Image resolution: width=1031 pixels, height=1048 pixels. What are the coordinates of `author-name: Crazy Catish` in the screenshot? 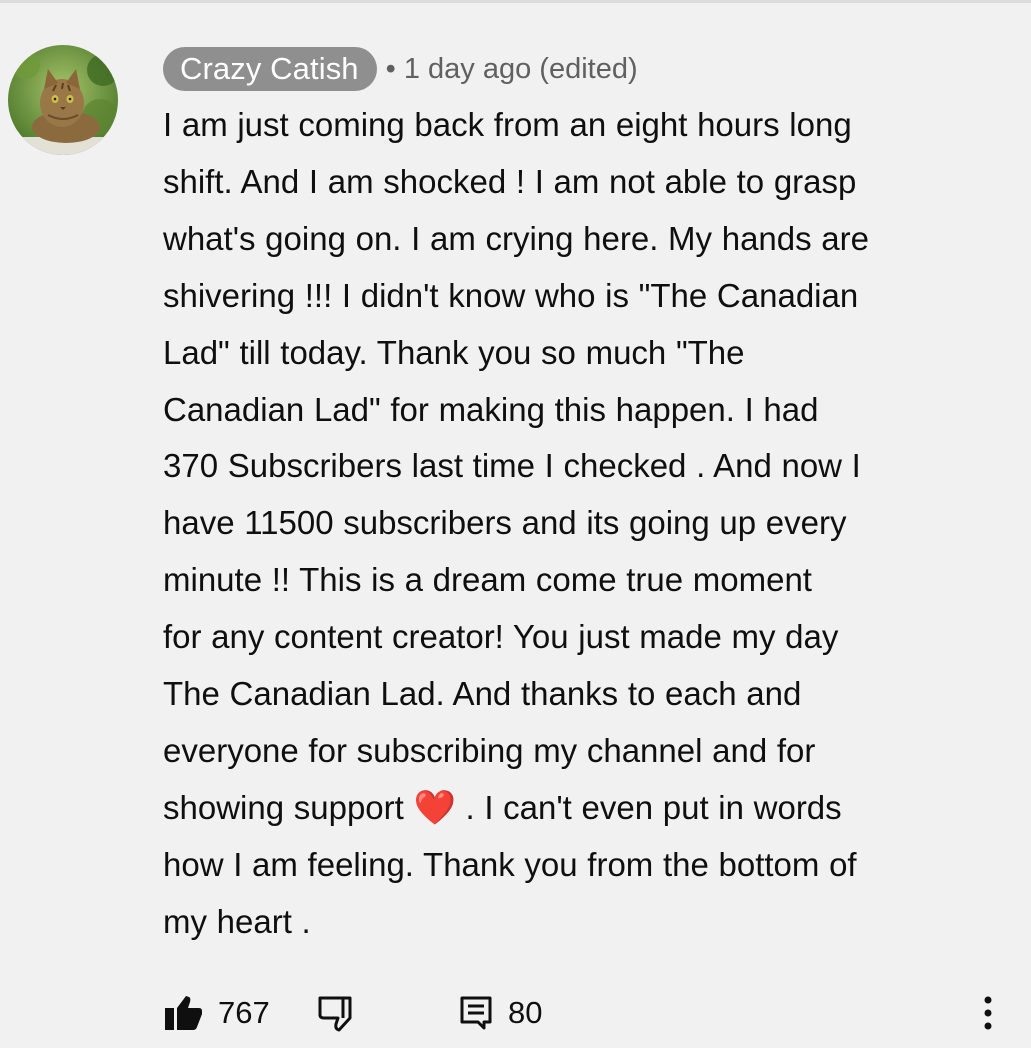 It's located at (270, 69).